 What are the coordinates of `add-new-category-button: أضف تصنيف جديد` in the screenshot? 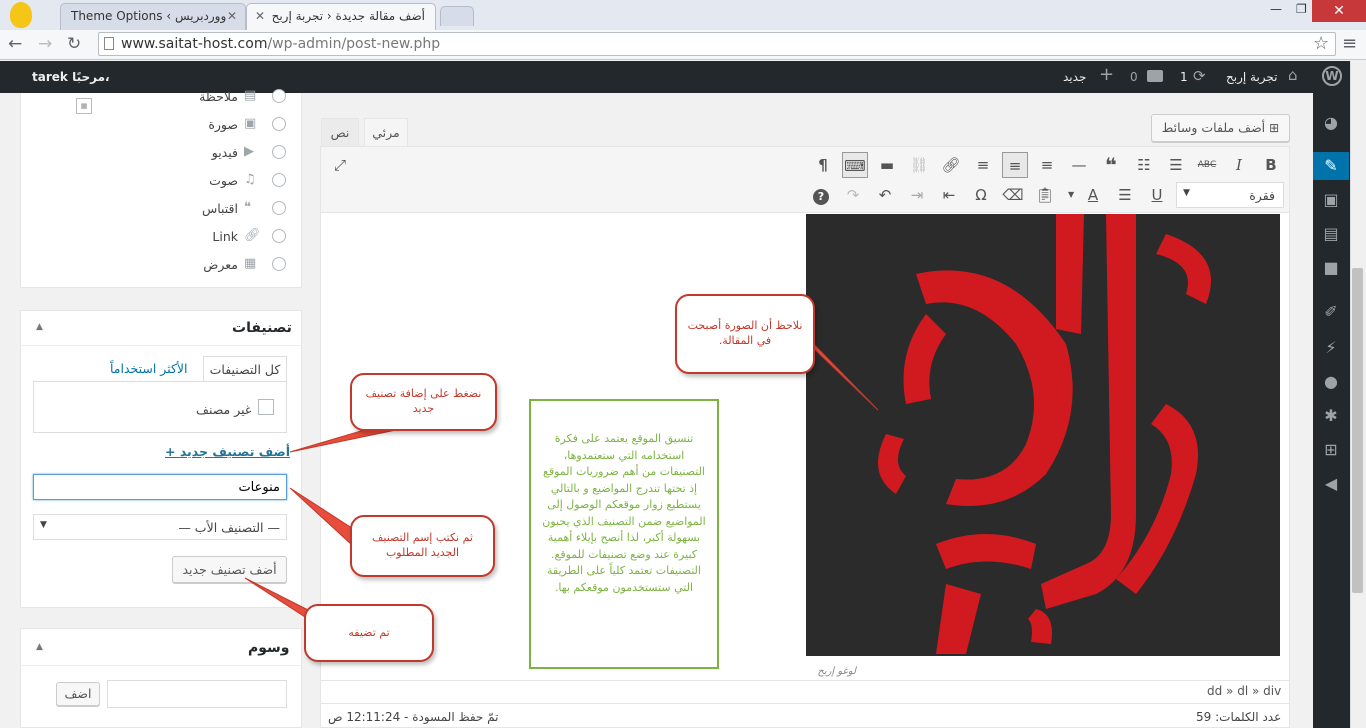 It's located at (229, 569).